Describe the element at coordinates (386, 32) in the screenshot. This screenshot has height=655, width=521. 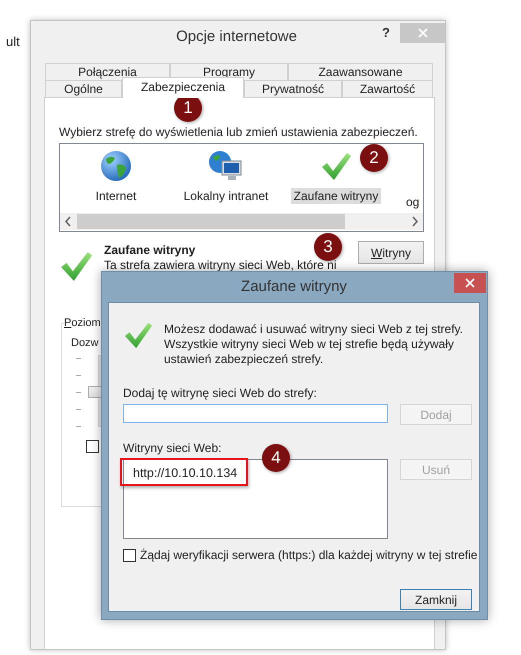
I see `help-button: ?` at that location.